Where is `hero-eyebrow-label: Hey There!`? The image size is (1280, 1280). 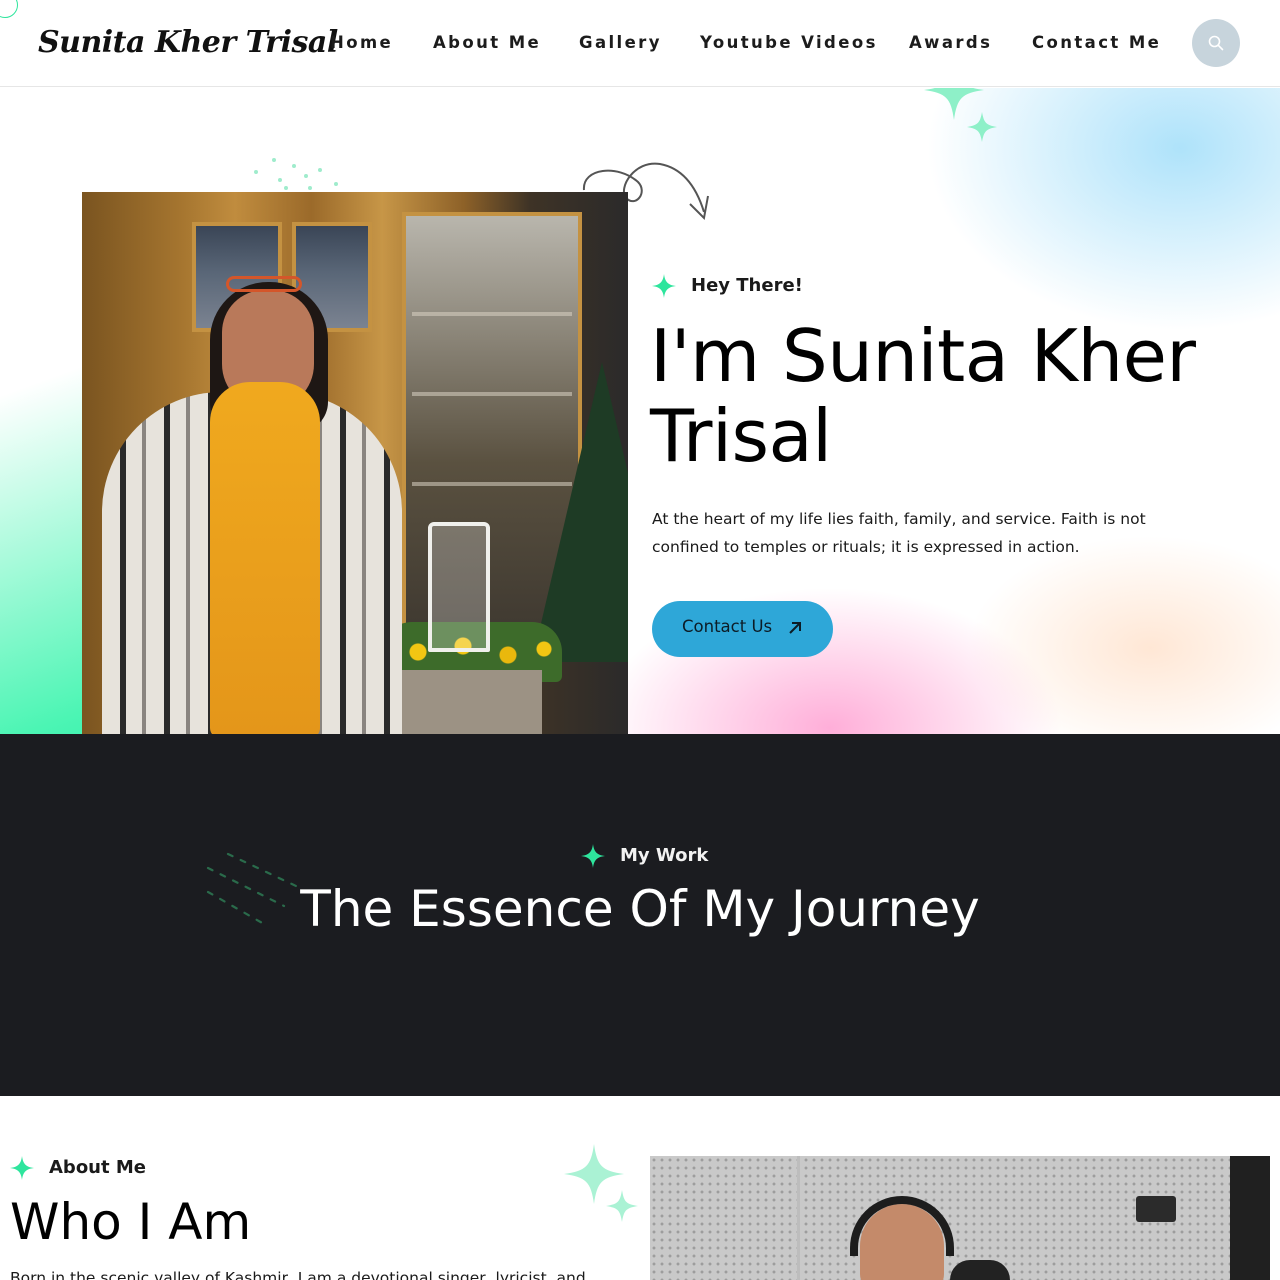
hero-eyebrow-label: Hey There! is located at coordinates (747, 285).